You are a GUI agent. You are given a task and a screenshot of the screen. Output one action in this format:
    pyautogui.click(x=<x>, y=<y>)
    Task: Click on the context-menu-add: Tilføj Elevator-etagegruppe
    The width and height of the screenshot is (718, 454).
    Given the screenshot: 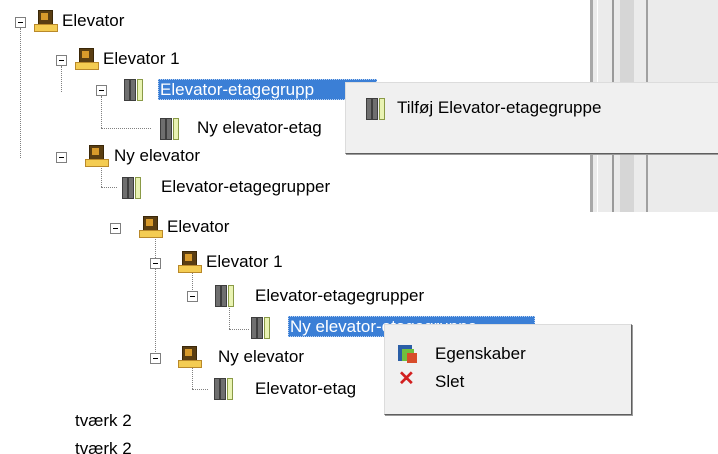 What is the action you would take?
    pyautogui.click(x=531, y=118)
    